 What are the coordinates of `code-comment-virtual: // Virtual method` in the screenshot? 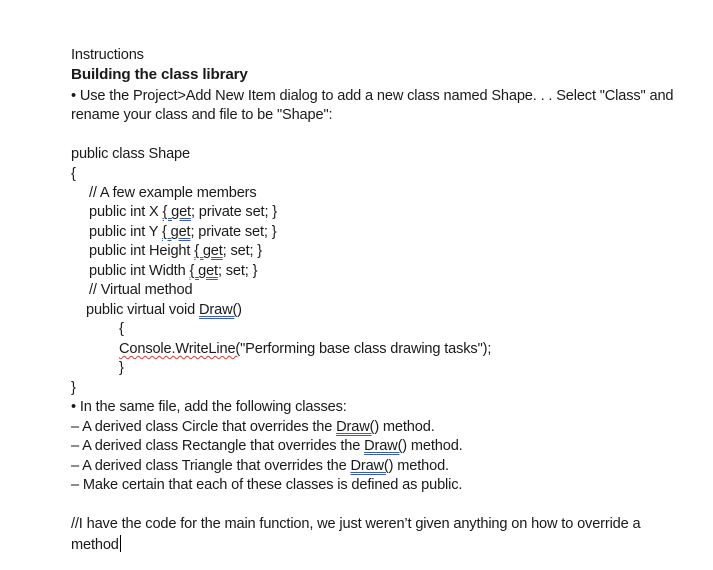 It's located at (141, 290).